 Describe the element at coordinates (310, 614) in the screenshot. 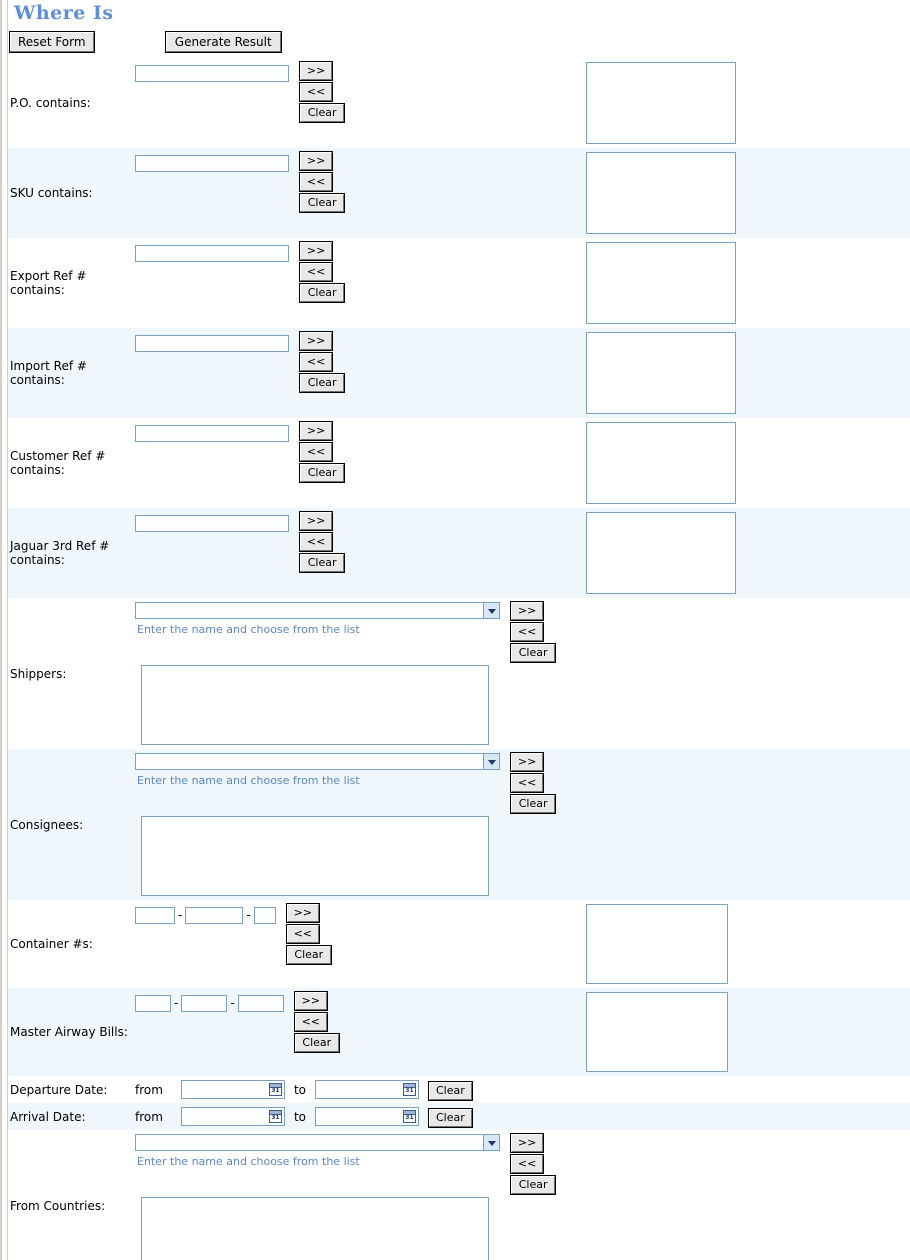

I see `shippers-combo-input` at that location.